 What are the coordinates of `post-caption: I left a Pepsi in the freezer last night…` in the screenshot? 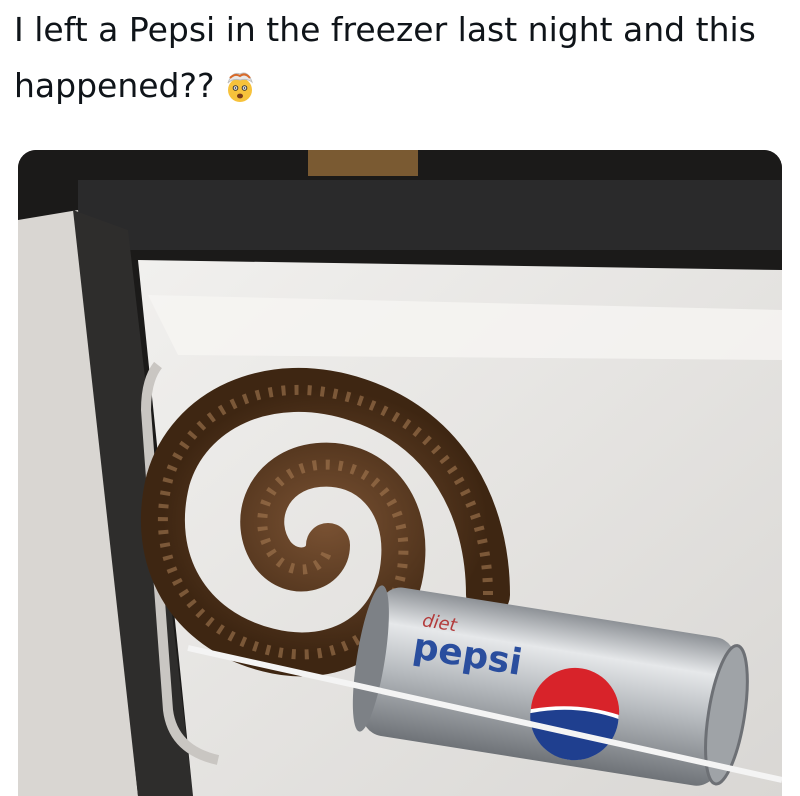 It's located at (399, 61).